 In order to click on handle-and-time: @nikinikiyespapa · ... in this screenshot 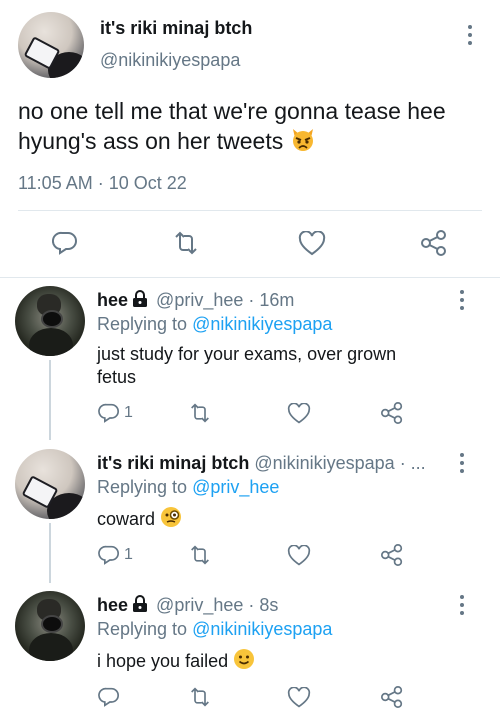, I will do `click(340, 463)`.